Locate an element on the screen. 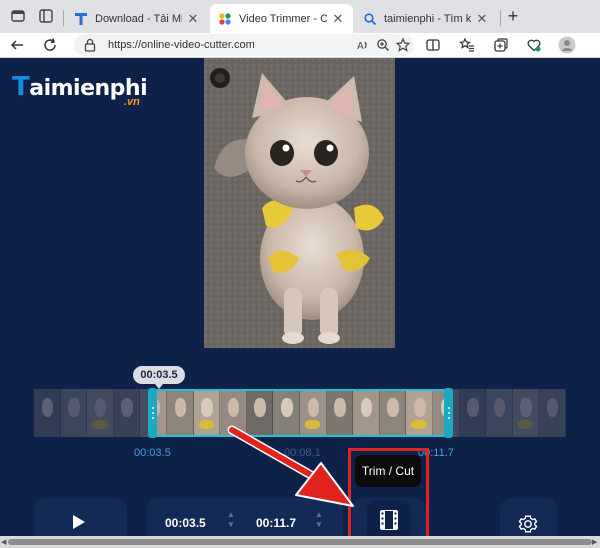 The width and height of the screenshot is (600, 548). tab-actions-icon is located at coordinates (46, 16).